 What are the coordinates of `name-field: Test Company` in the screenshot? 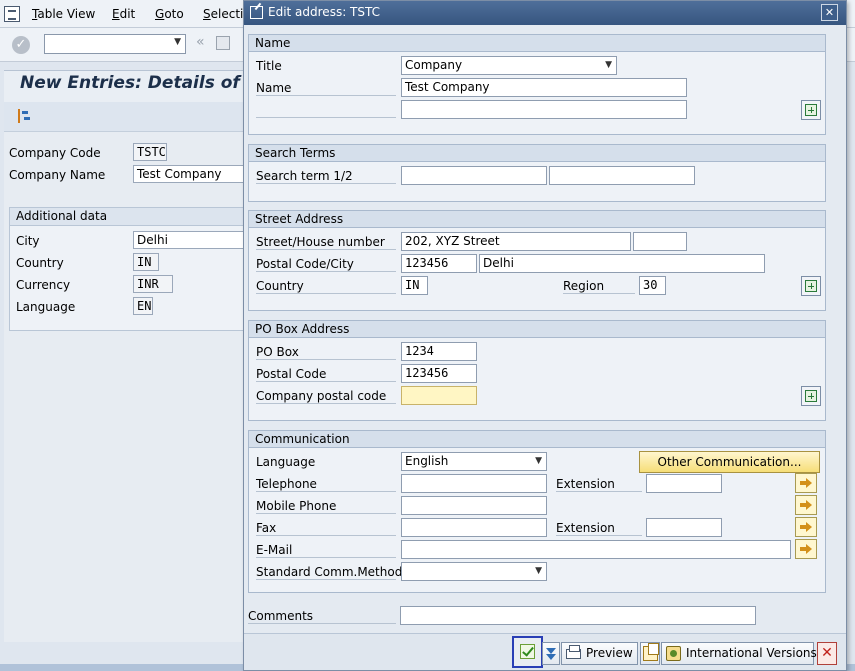 It's located at (544, 87).